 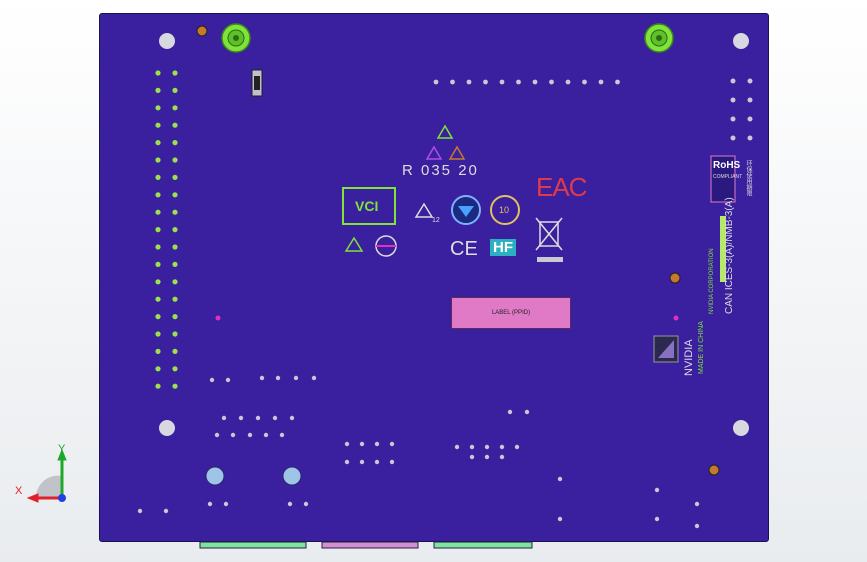 What do you see at coordinates (464, 249) in the screenshot?
I see `ce-mark: CE` at bounding box center [464, 249].